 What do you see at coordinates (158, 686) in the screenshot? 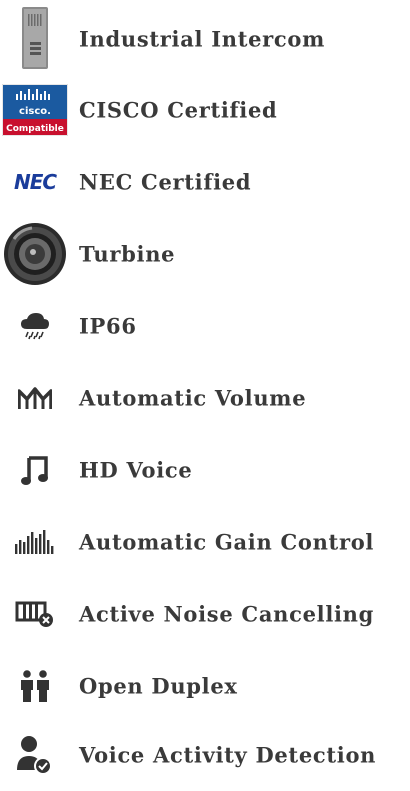
I see `feature-label: Open Duplex` at bounding box center [158, 686].